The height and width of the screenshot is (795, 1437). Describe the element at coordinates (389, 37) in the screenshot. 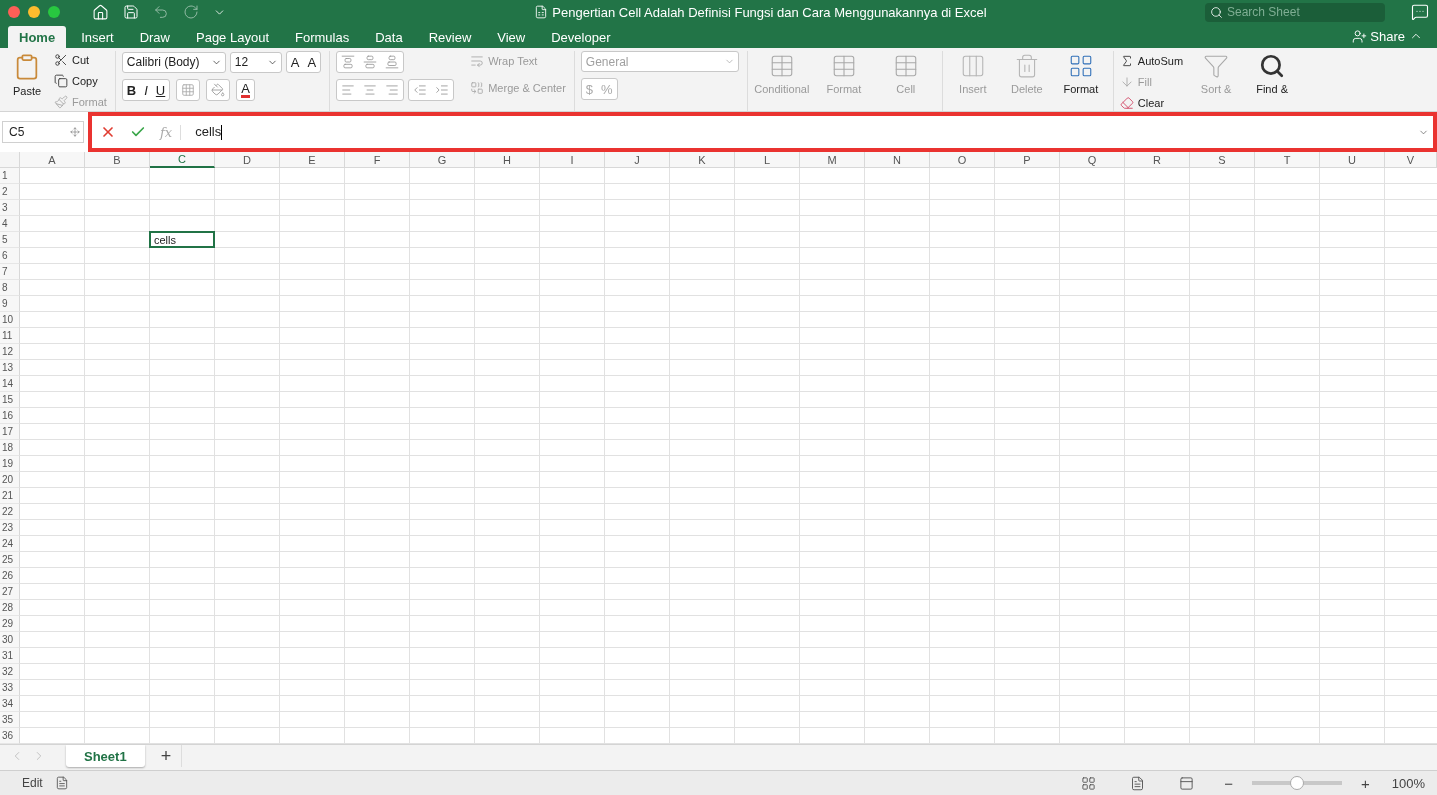

I see `ribbon-tab: Data` at that location.